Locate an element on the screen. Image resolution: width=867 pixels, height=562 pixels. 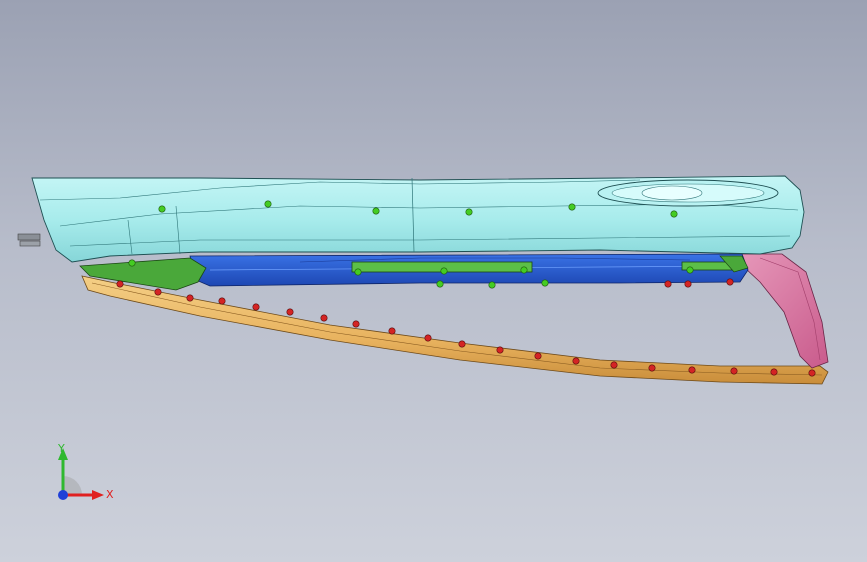
connector-stub is located at coordinates (29, 240).